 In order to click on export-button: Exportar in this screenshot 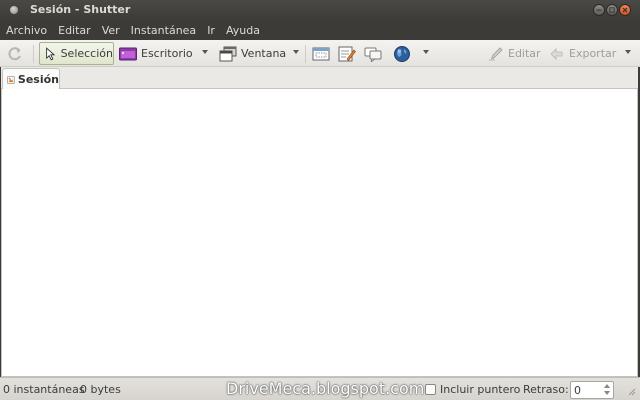, I will do `click(582, 53)`.